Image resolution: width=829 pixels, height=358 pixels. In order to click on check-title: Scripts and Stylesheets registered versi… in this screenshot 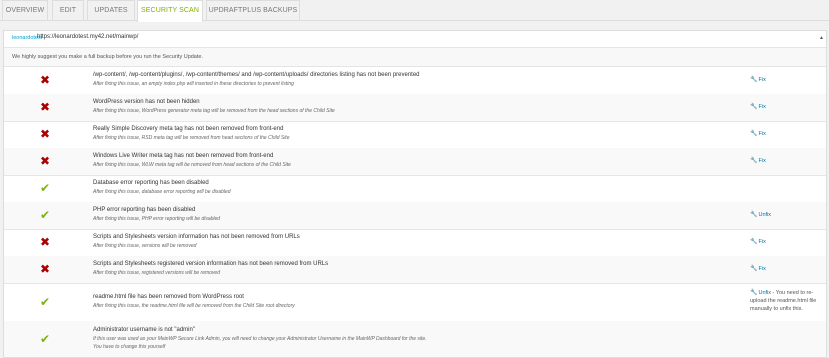, I will do `click(211, 264)`.